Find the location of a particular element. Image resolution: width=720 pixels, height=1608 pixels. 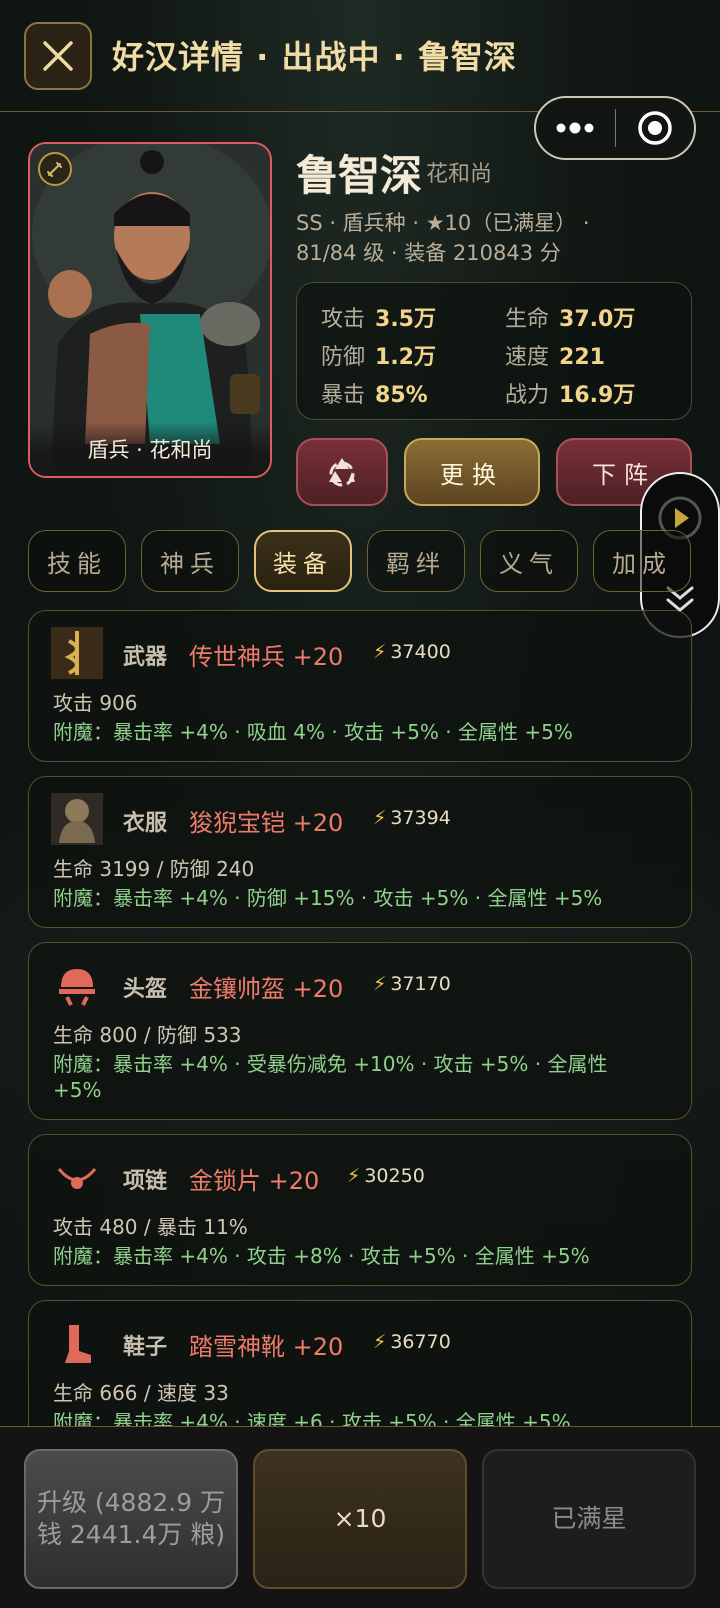

equipment-slot: 项链 is located at coordinates (145, 1181).